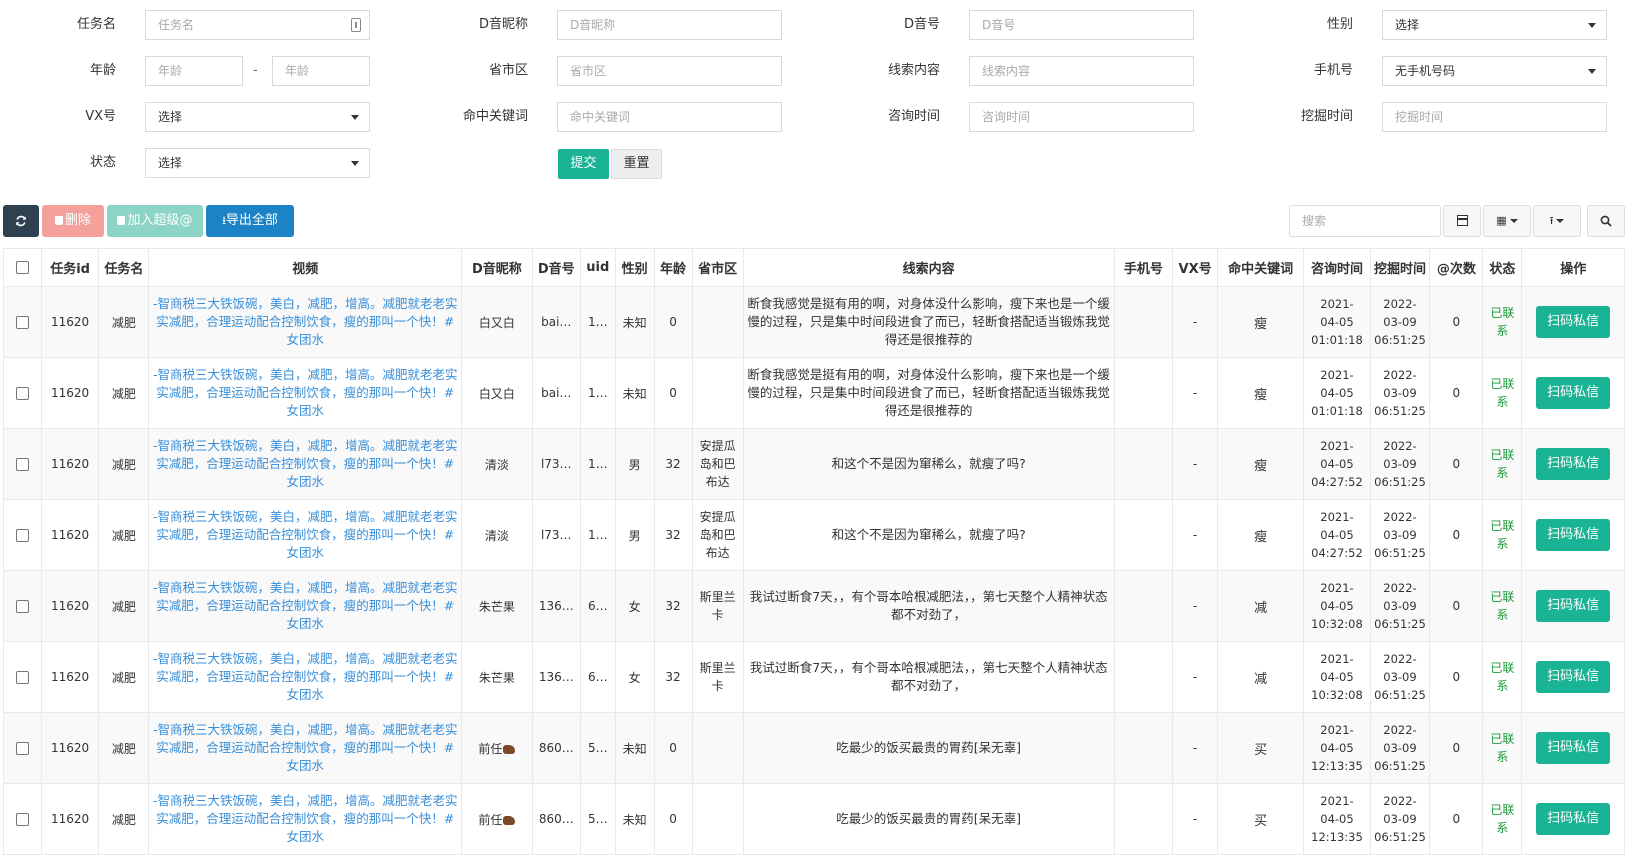 The width and height of the screenshot is (1629, 855). I want to click on age-to-input: 年龄, so click(321, 71).